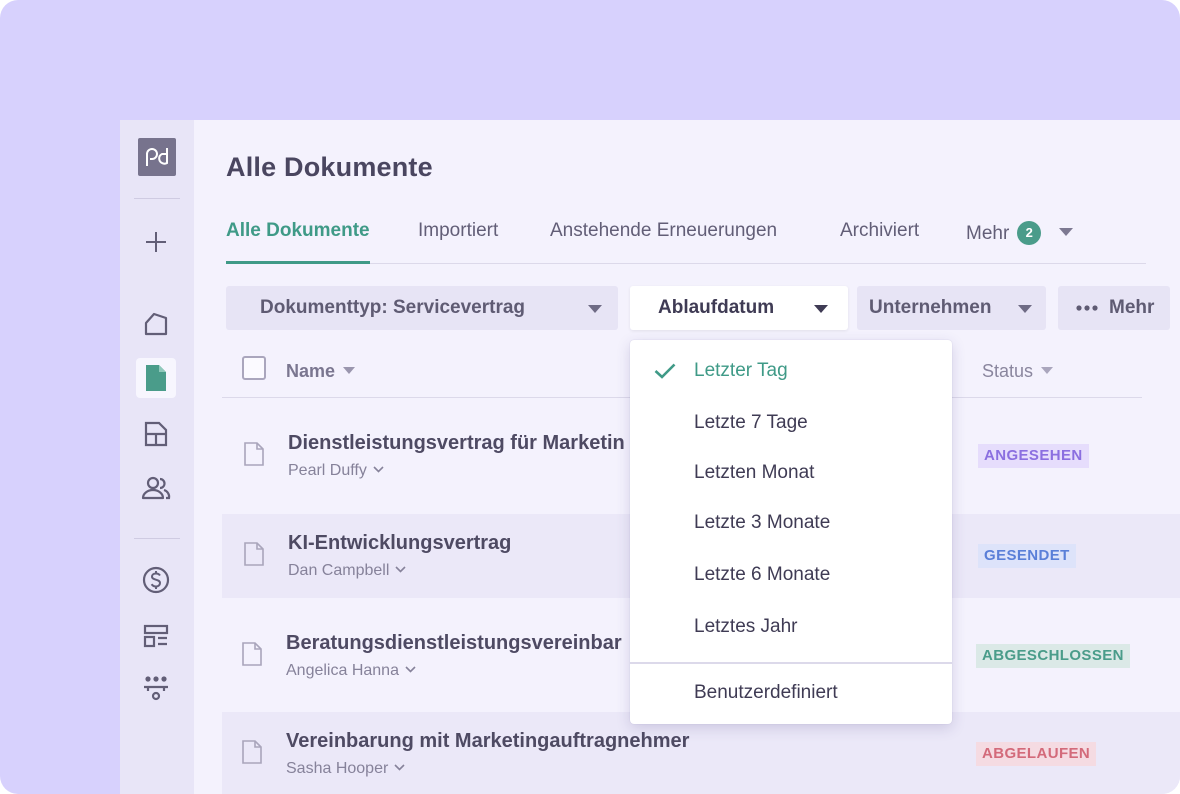  I want to click on dropdown-option-last-year: Letztes Jahr, so click(791, 627).